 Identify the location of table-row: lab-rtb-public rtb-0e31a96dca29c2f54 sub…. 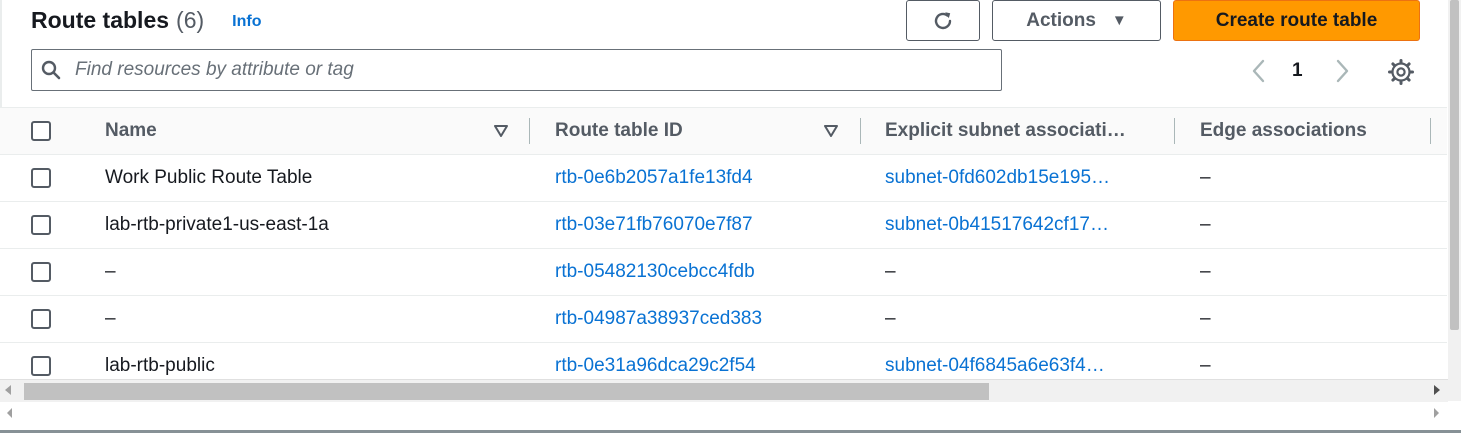
(723, 361).